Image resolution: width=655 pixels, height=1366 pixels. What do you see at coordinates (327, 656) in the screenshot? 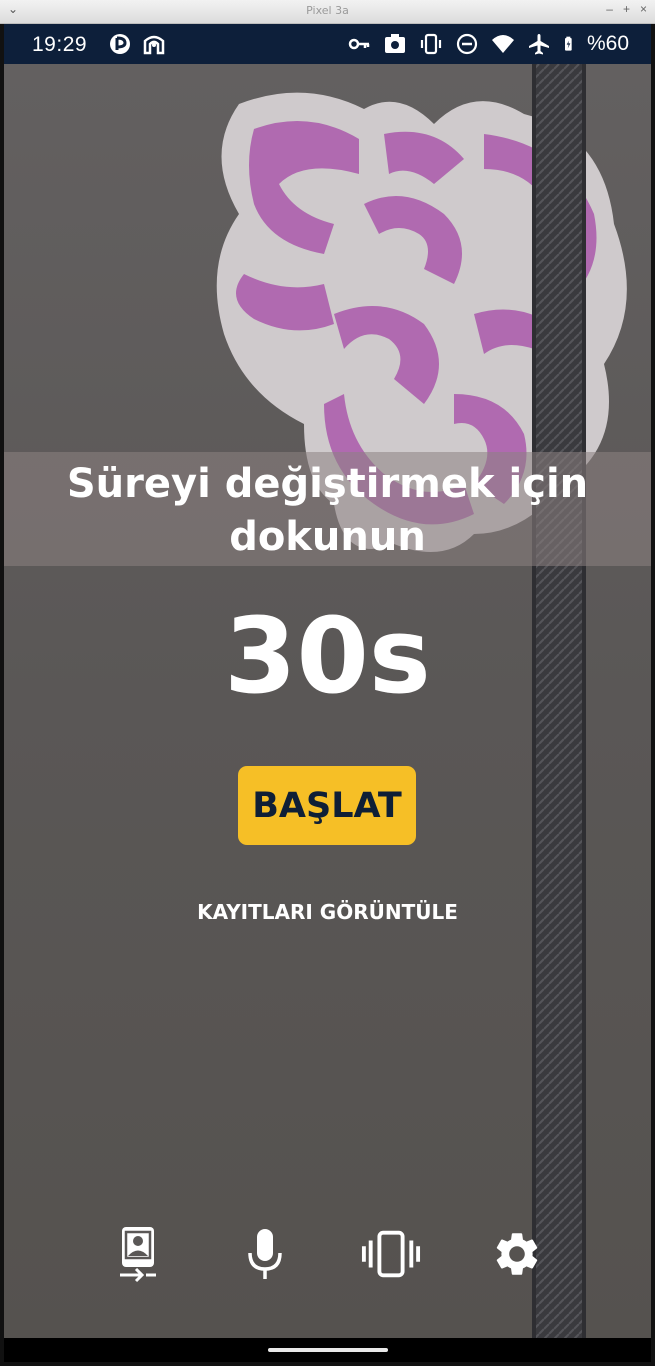
I see `timer-duration: 30s` at bounding box center [327, 656].